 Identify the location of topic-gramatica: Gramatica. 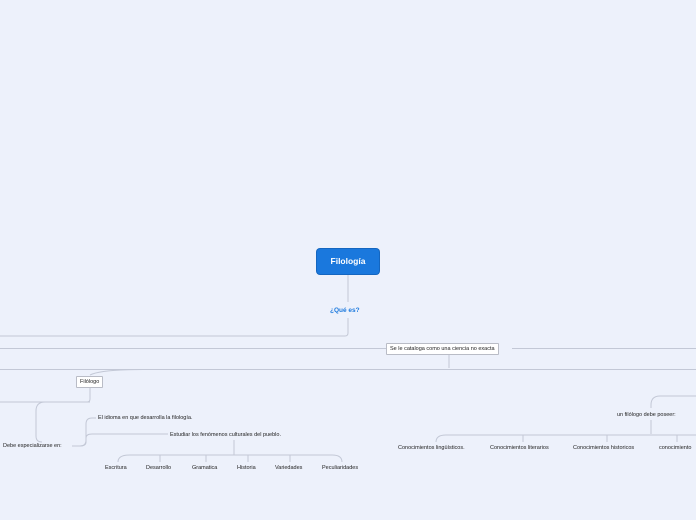
(204, 468).